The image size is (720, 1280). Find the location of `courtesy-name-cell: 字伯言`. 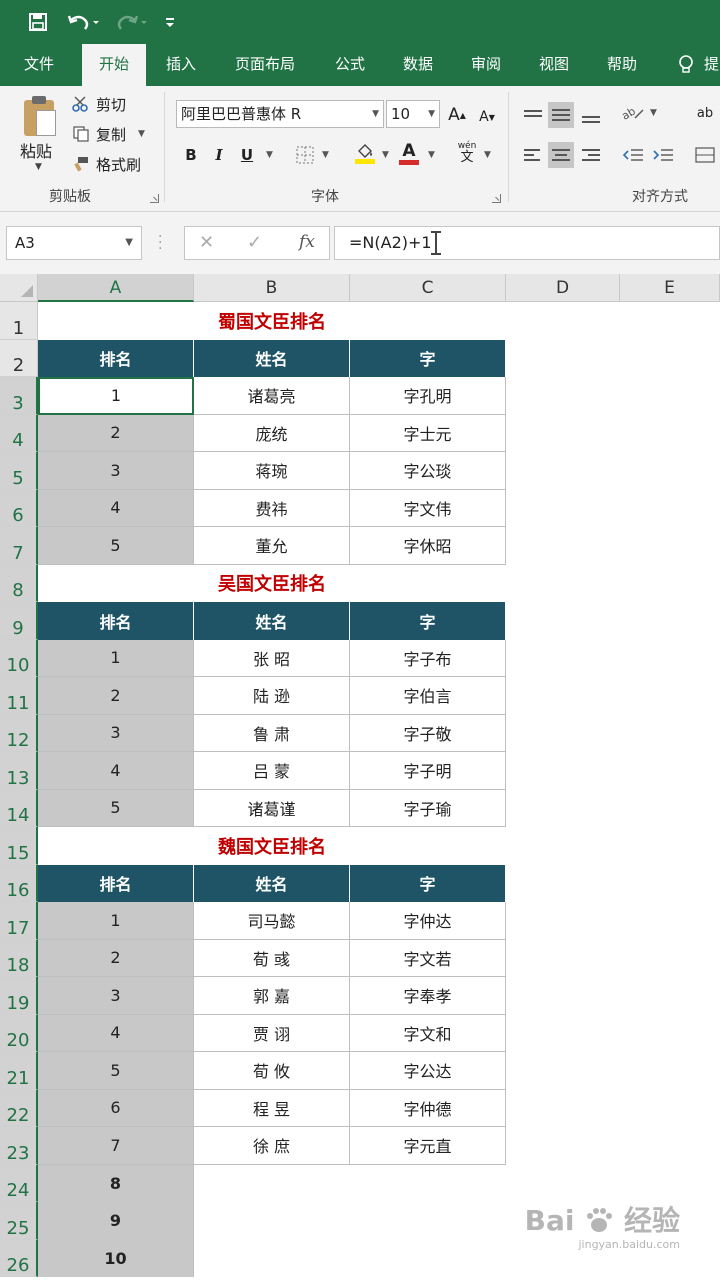

courtesy-name-cell: 字伯言 is located at coordinates (428, 696).